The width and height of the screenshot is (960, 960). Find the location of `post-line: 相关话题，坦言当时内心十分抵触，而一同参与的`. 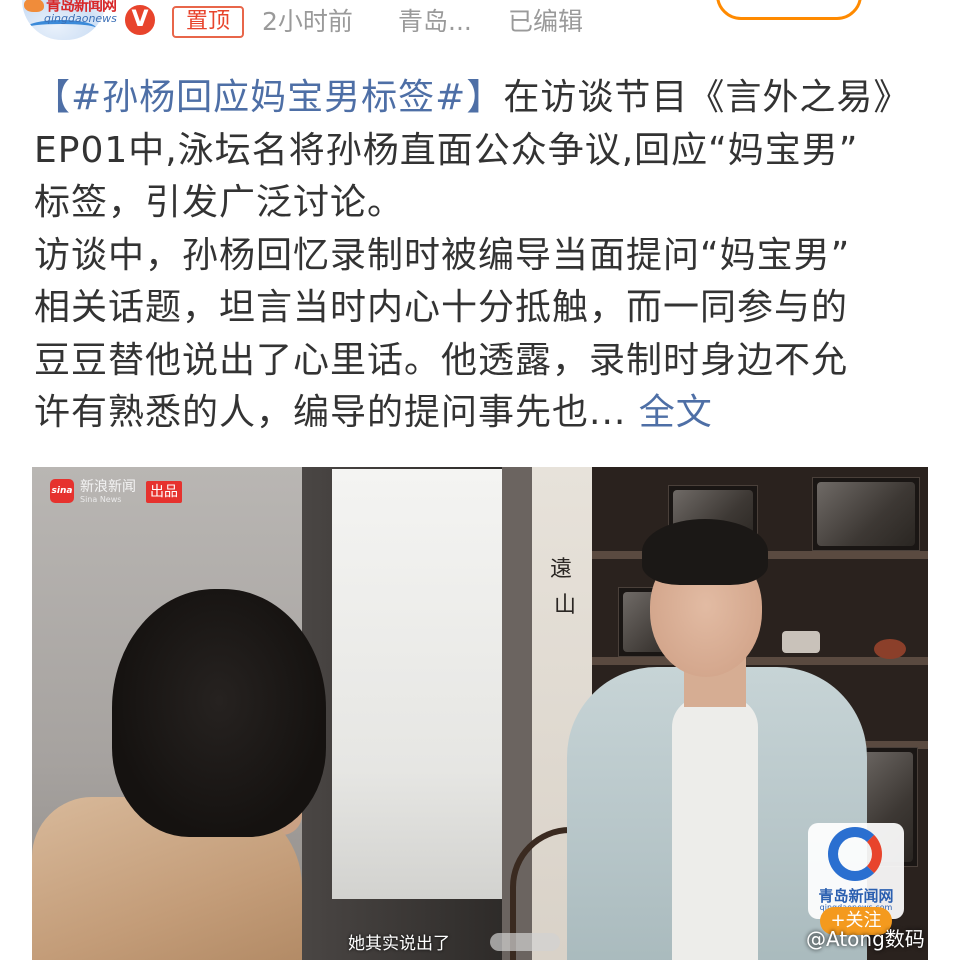

post-line: 相关话题，坦言当时内心十分抵触，而一同参与的 is located at coordinates (441, 307).